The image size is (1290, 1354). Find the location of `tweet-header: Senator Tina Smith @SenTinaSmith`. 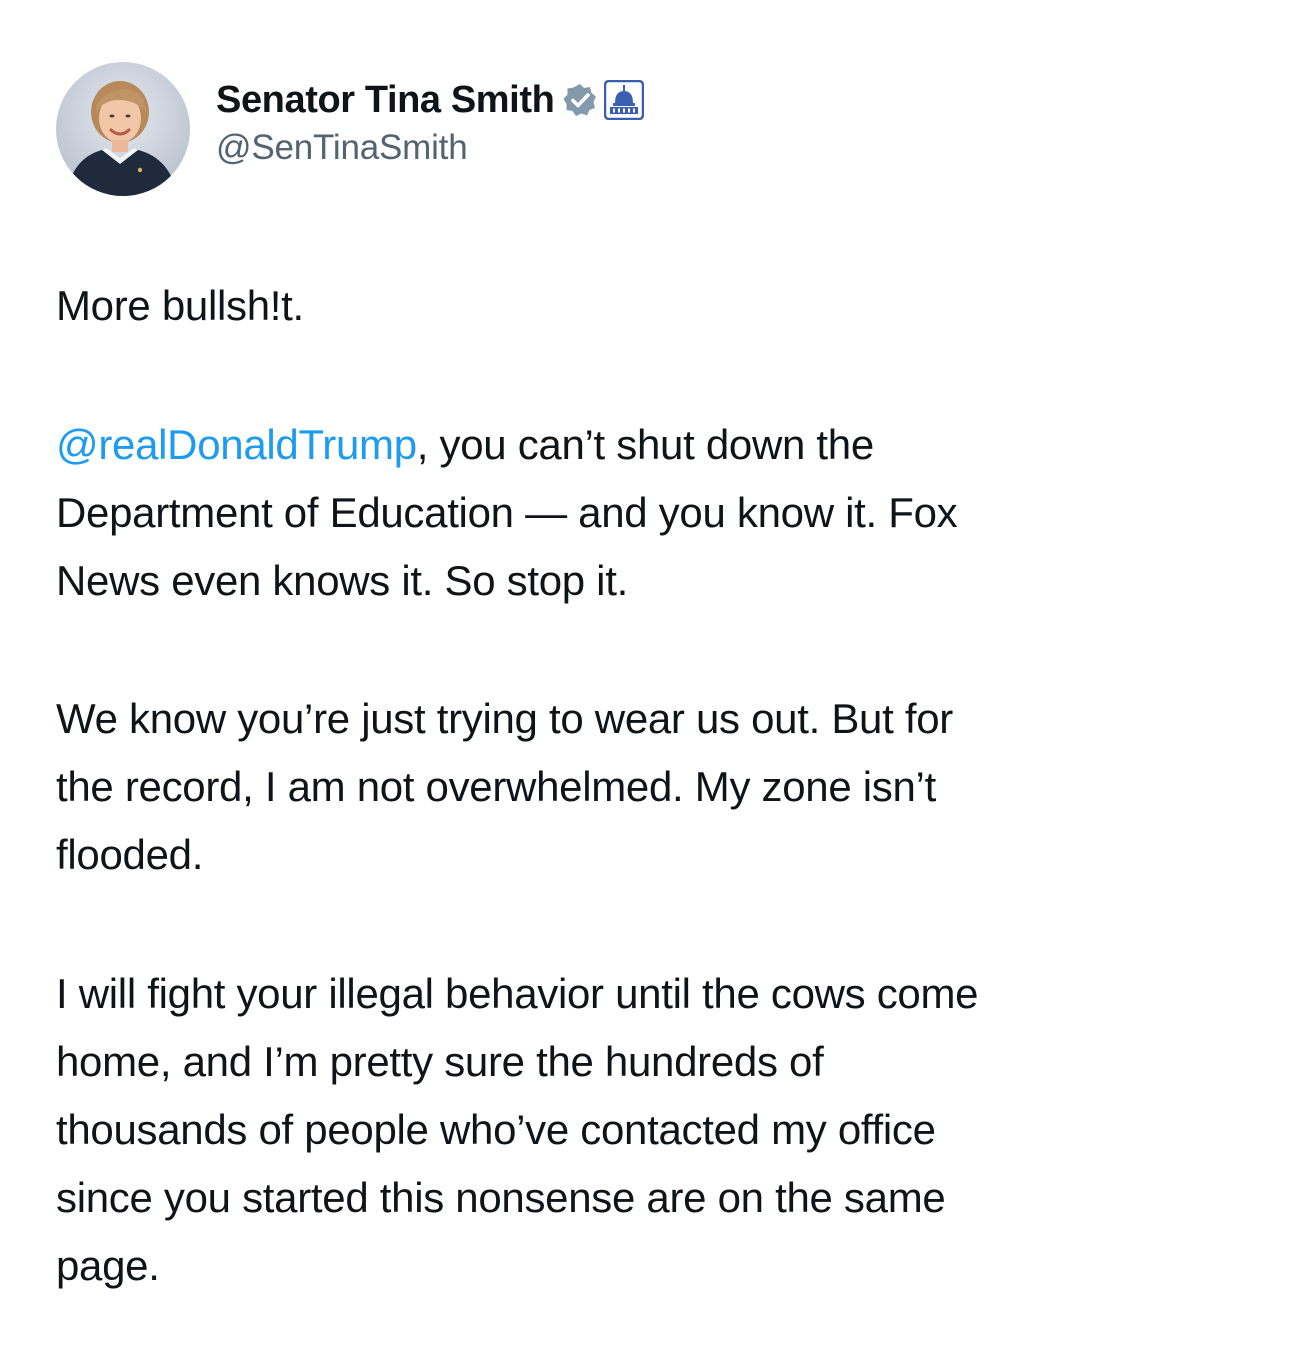

tweet-header: Senator Tina Smith @SenTinaSmith is located at coordinates (350, 129).